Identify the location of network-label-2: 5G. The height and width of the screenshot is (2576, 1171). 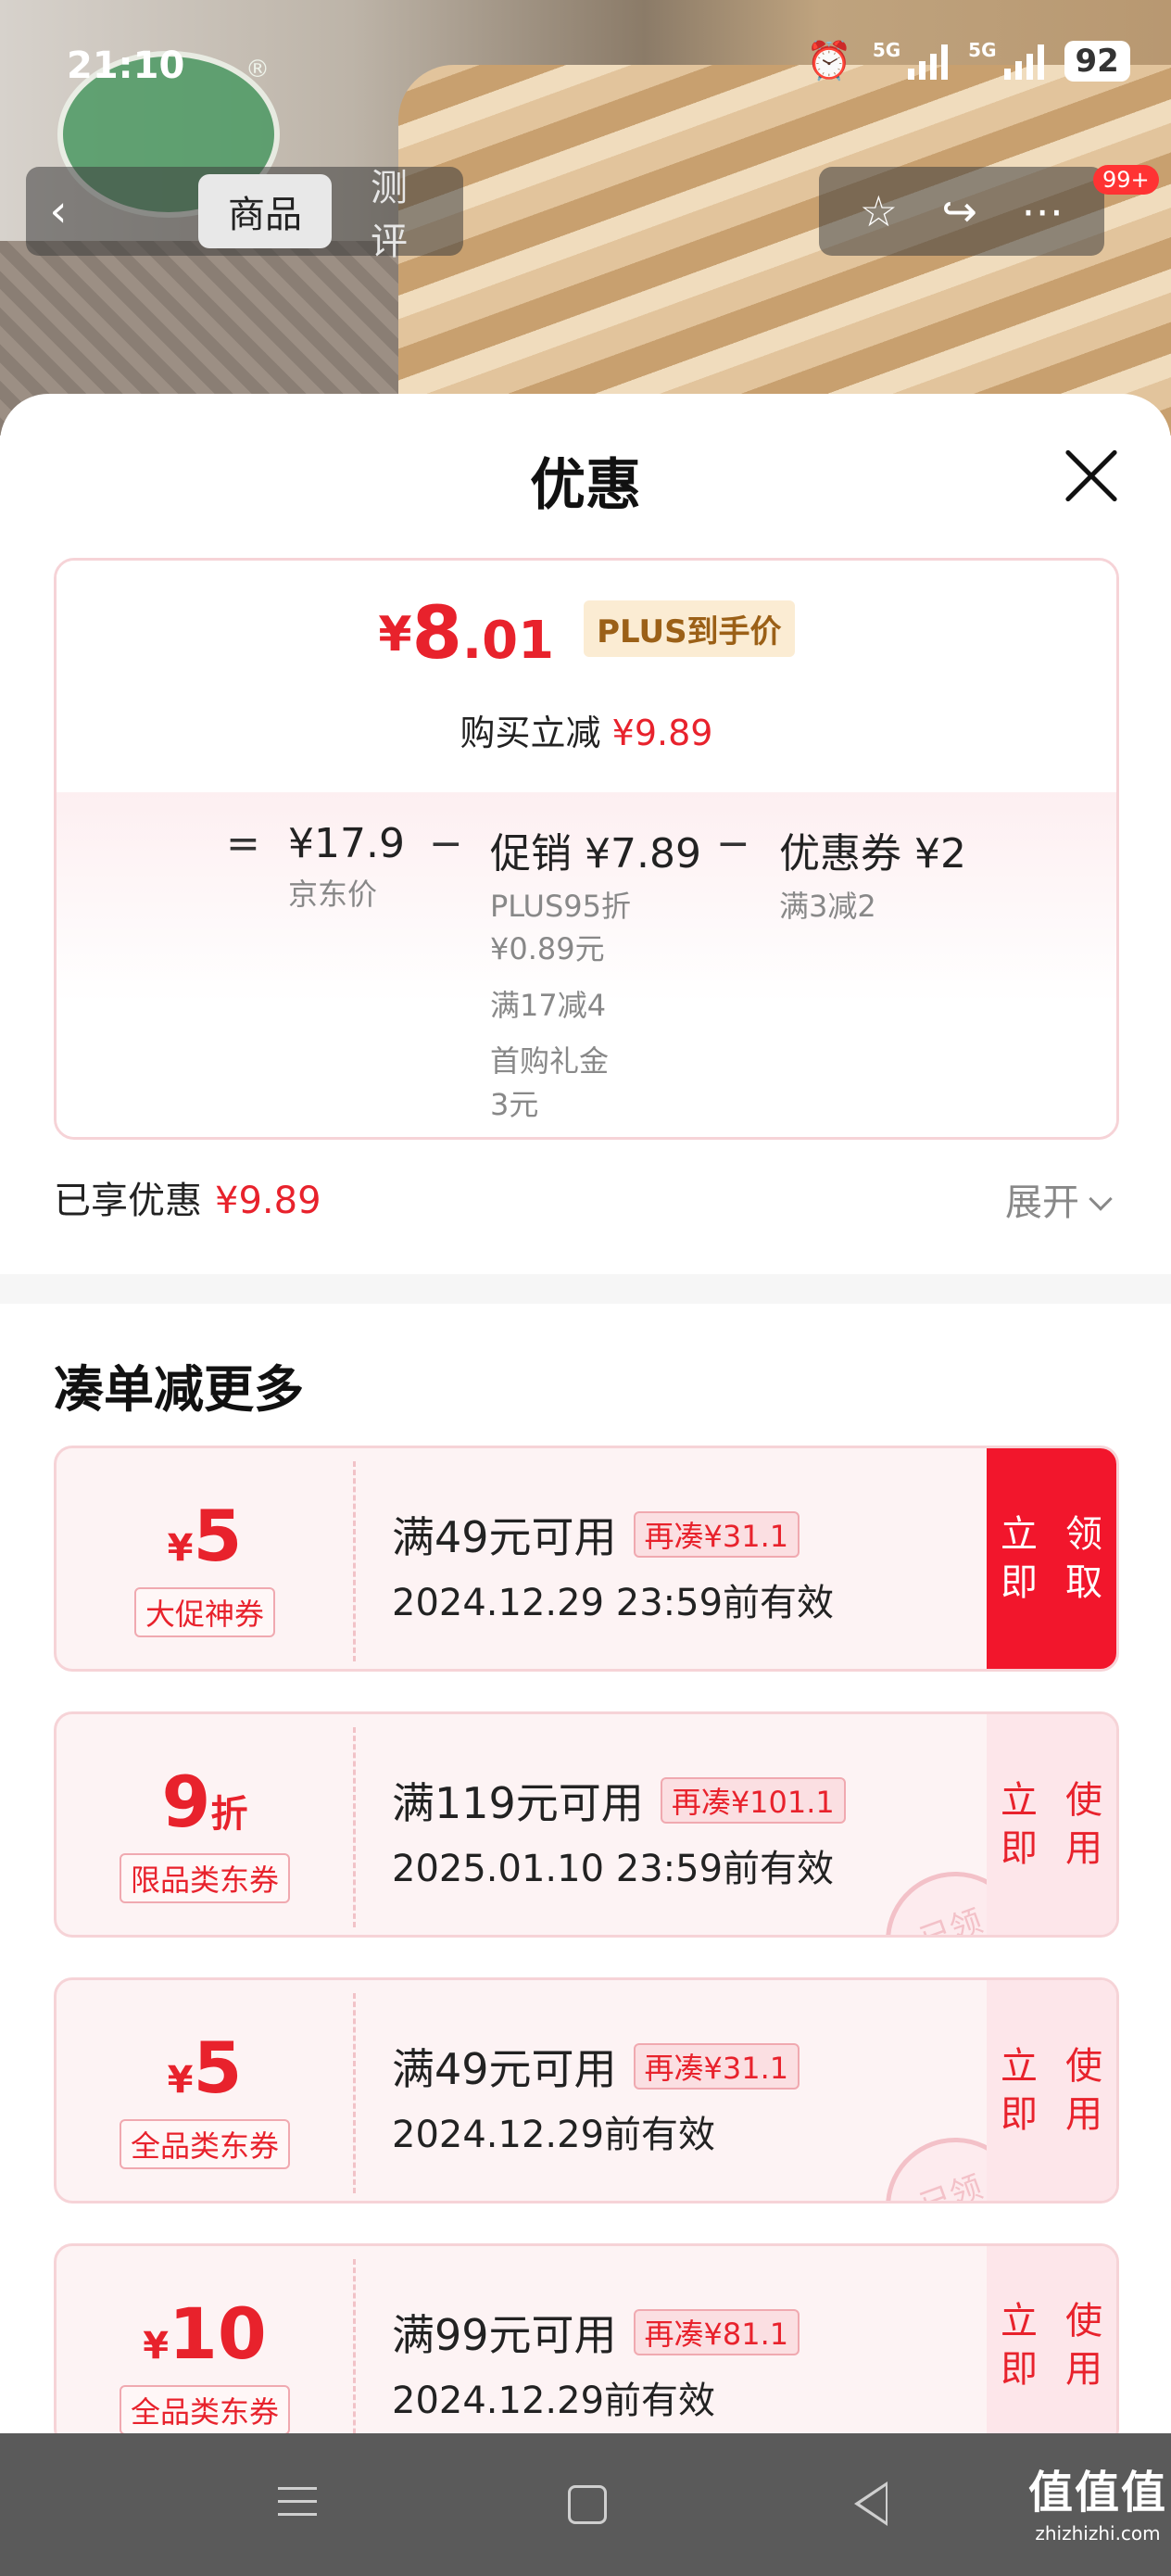
(983, 50).